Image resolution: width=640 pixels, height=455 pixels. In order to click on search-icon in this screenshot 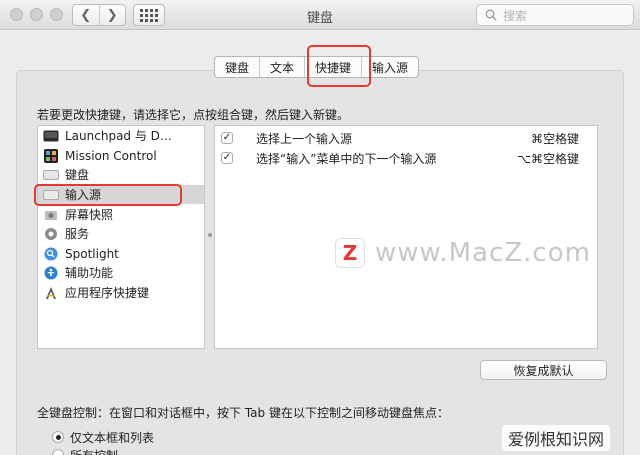, I will do `click(491, 15)`.